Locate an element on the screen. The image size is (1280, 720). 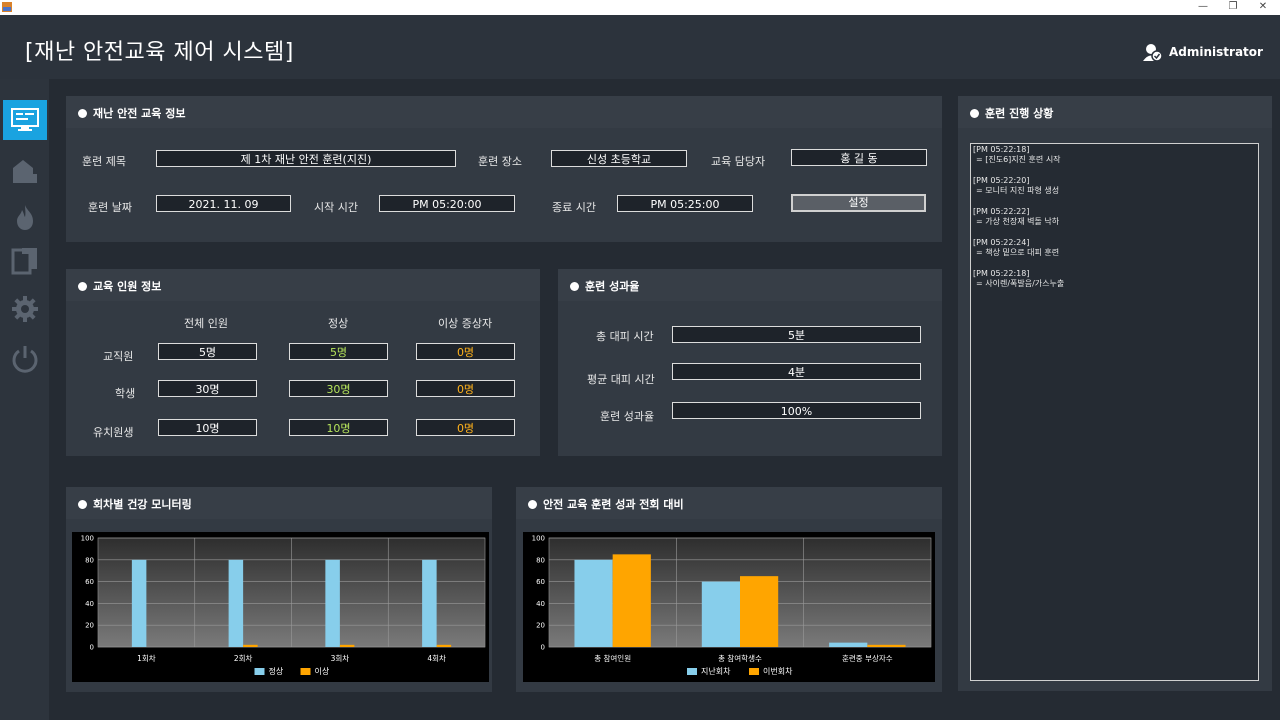
staff-abnormal: 0명 is located at coordinates (465, 351).